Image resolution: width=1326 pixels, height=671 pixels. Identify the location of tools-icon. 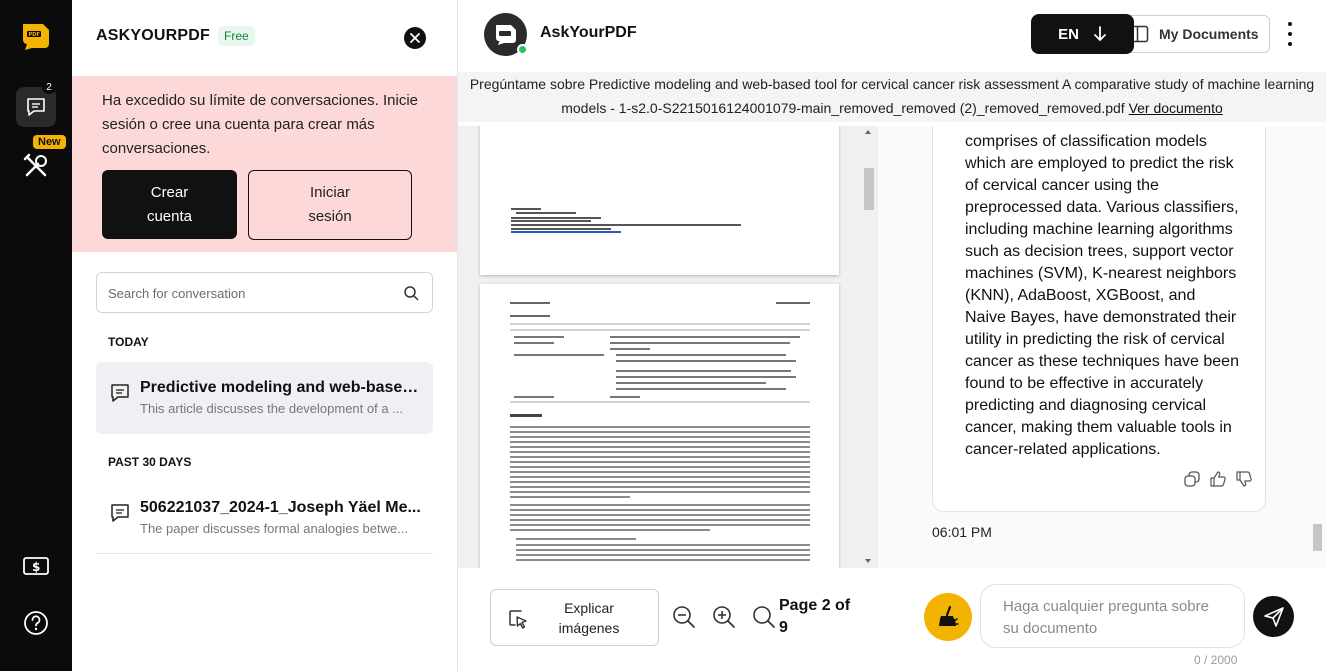
(35, 165).